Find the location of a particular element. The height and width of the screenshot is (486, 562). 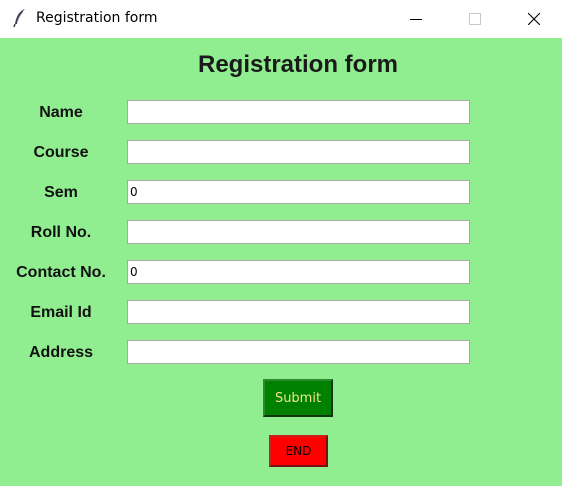

minimize-button is located at coordinates (416, 19).